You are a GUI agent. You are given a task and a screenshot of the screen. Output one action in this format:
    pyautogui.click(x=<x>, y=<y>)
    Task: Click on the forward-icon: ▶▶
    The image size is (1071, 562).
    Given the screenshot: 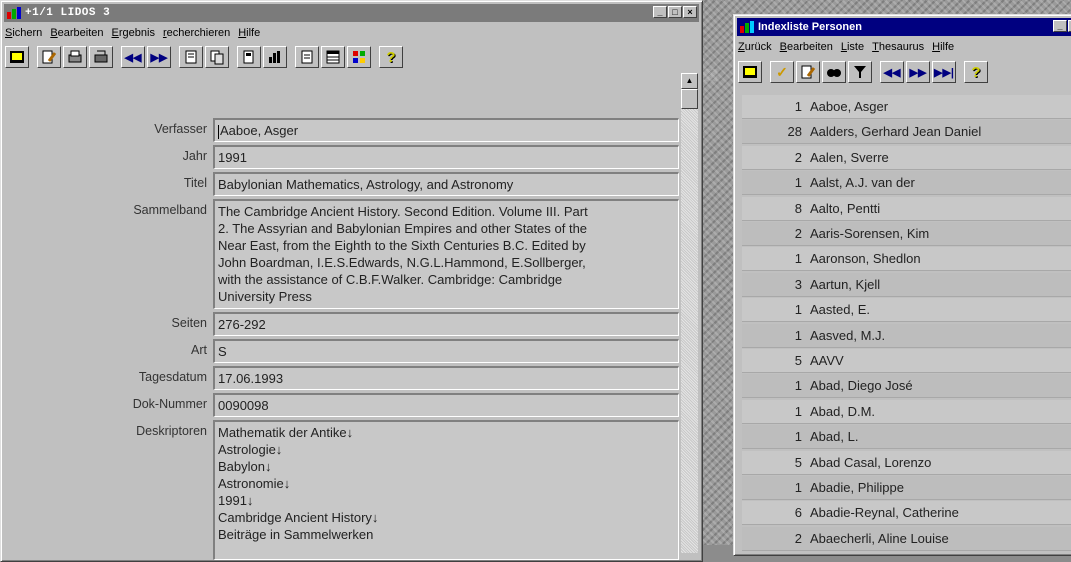 What is the action you would take?
    pyautogui.click(x=159, y=57)
    